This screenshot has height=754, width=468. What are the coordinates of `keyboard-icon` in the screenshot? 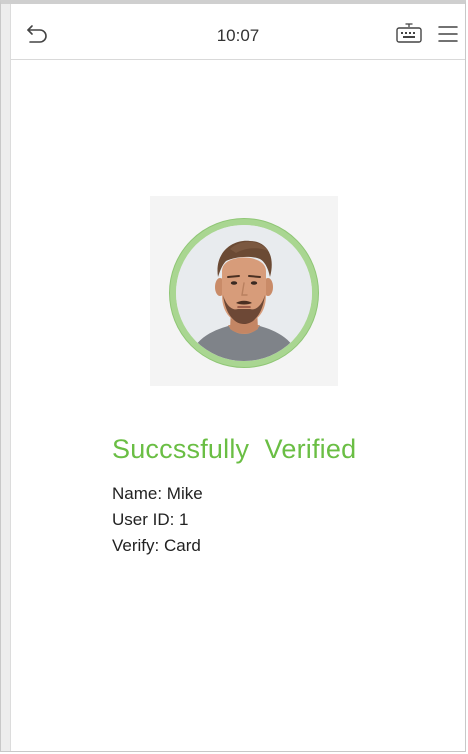 It's located at (409, 34).